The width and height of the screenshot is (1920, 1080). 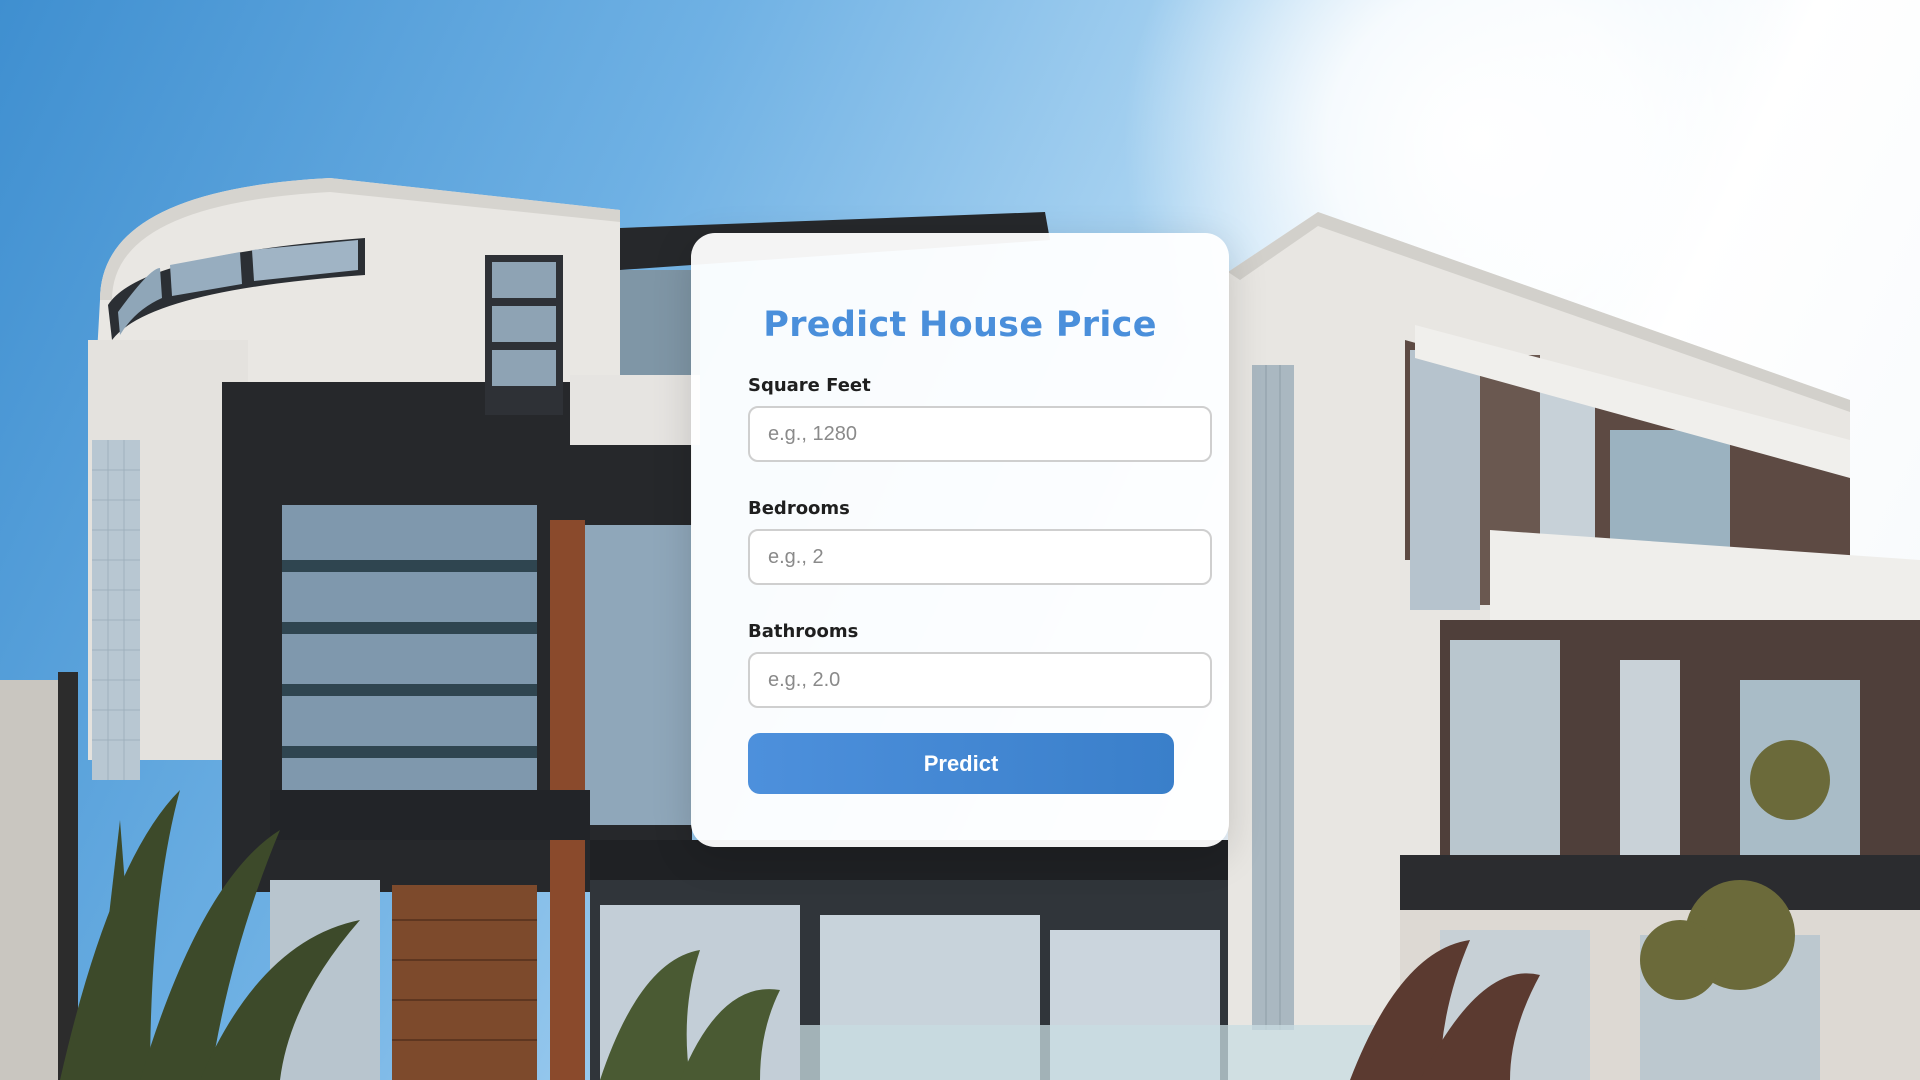 I want to click on bedrooms-input, so click(x=980, y=557).